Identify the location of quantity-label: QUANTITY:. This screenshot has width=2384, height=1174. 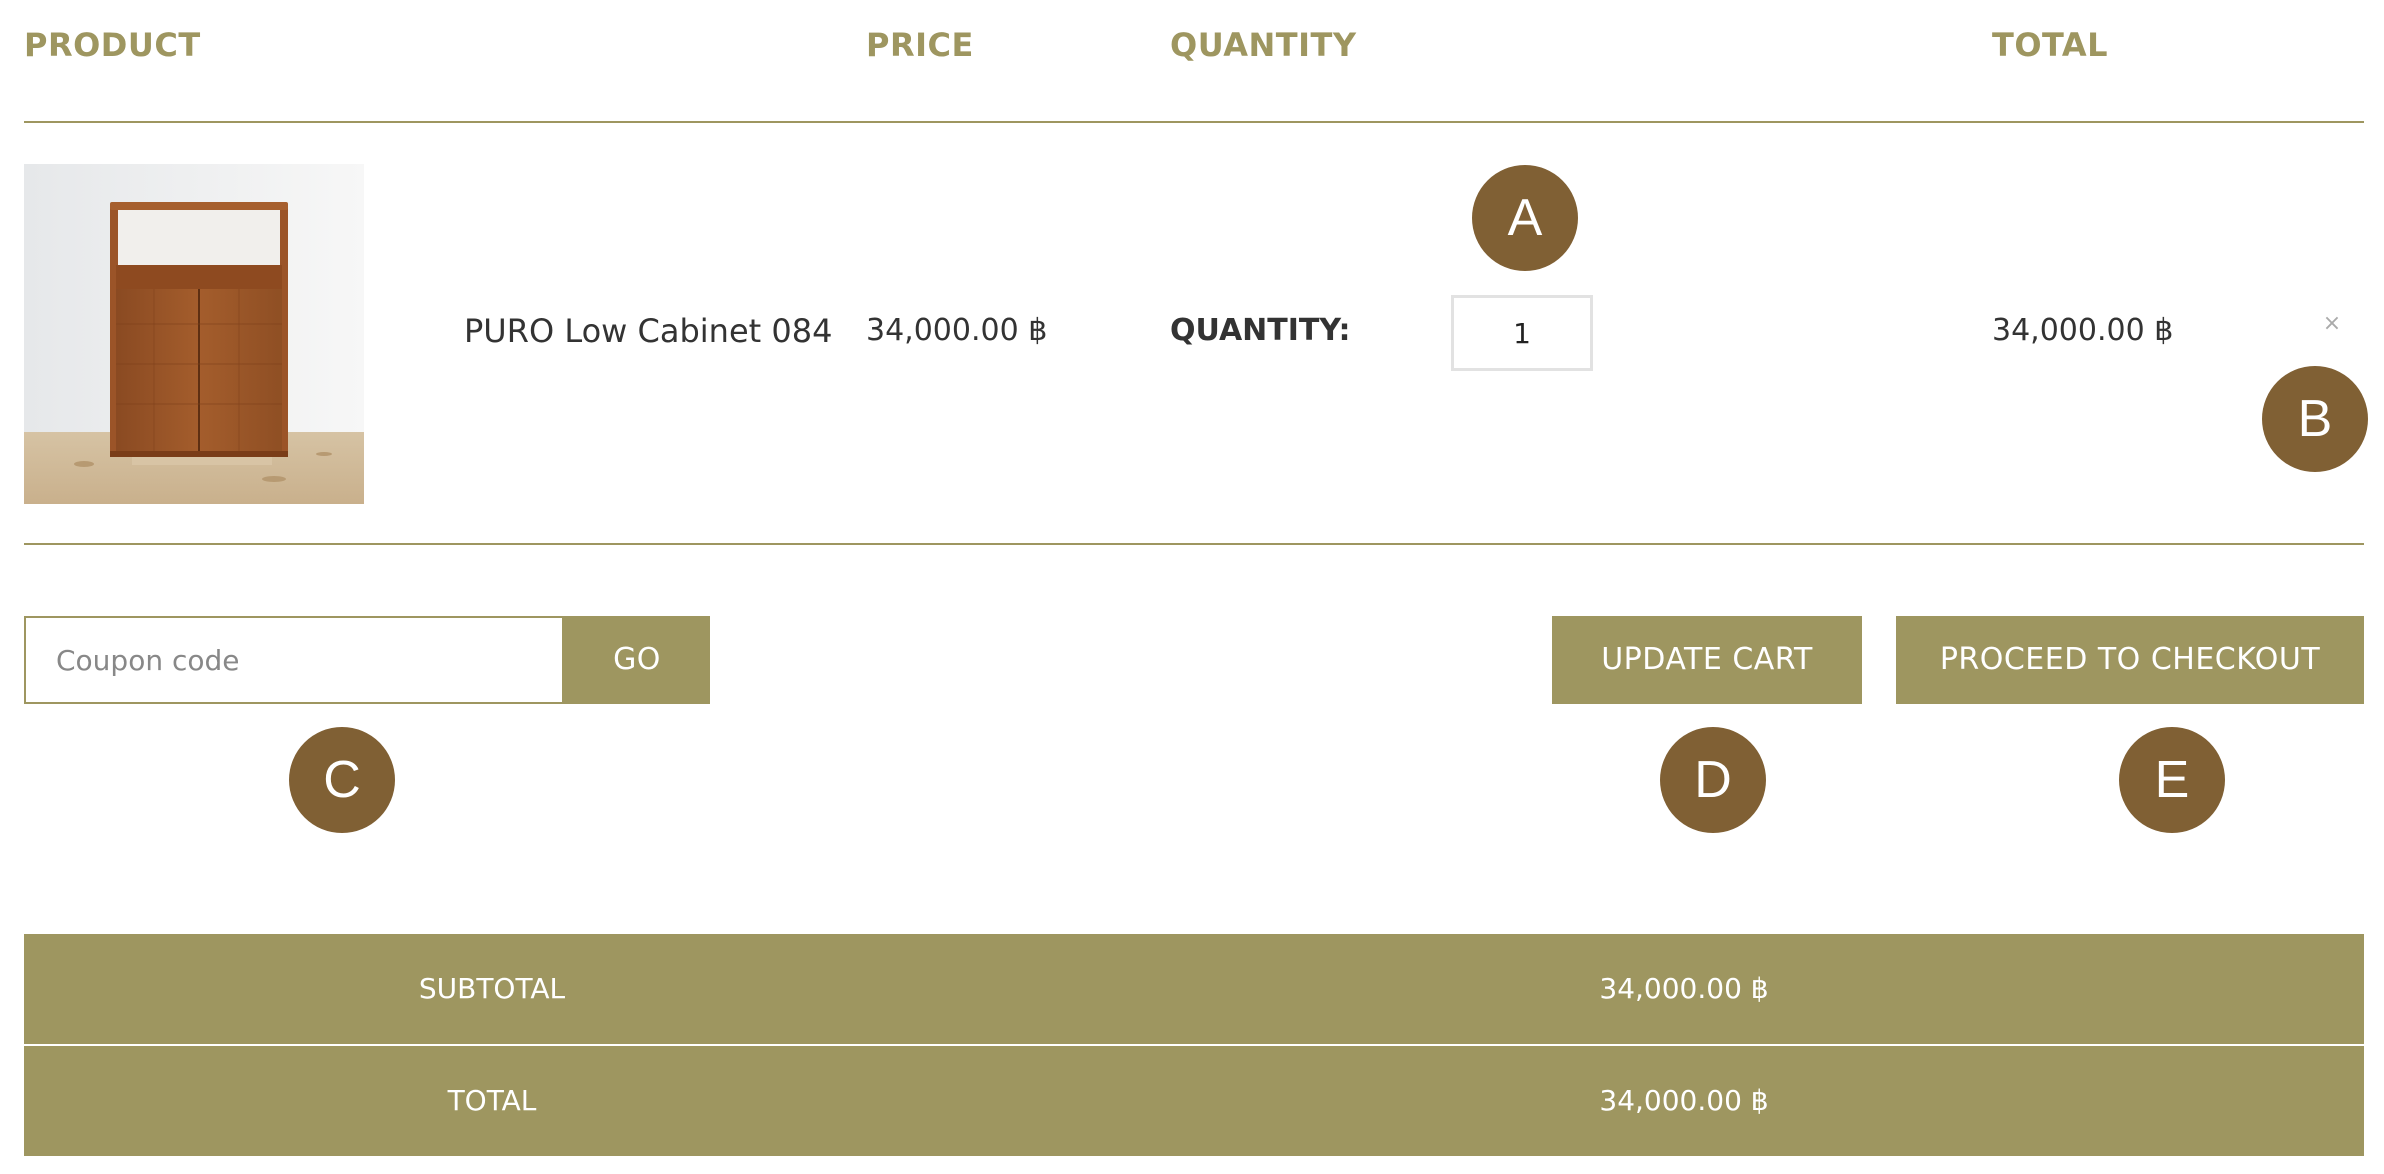
(1260, 330).